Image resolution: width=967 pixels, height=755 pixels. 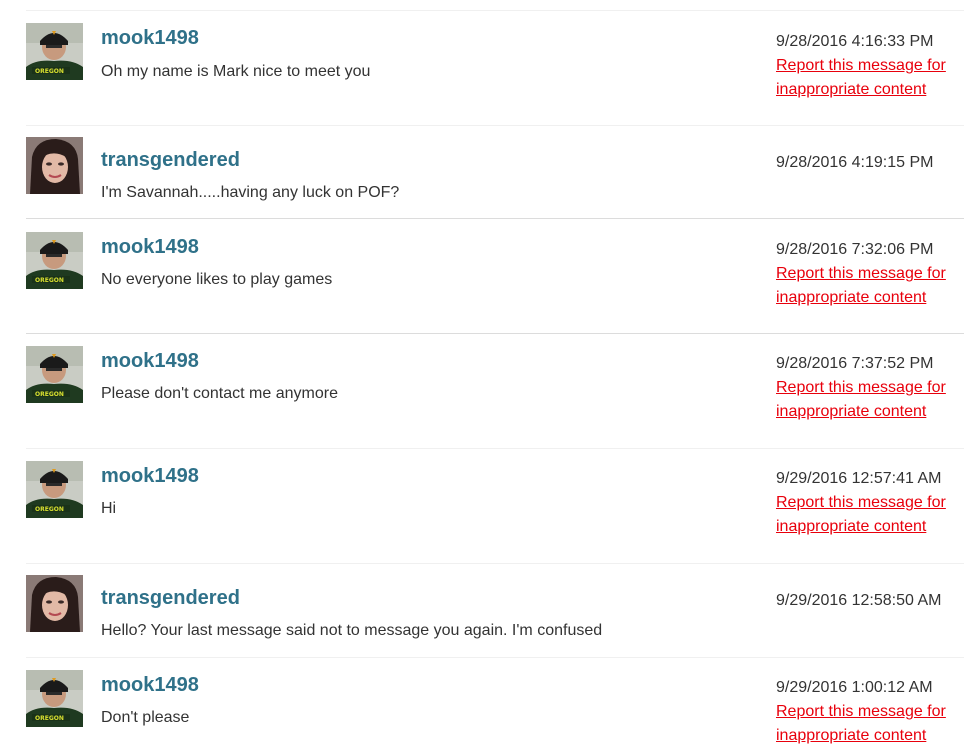 I want to click on timestamp: 9/28/2016 4:19:15 PM, so click(x=855, y=162).